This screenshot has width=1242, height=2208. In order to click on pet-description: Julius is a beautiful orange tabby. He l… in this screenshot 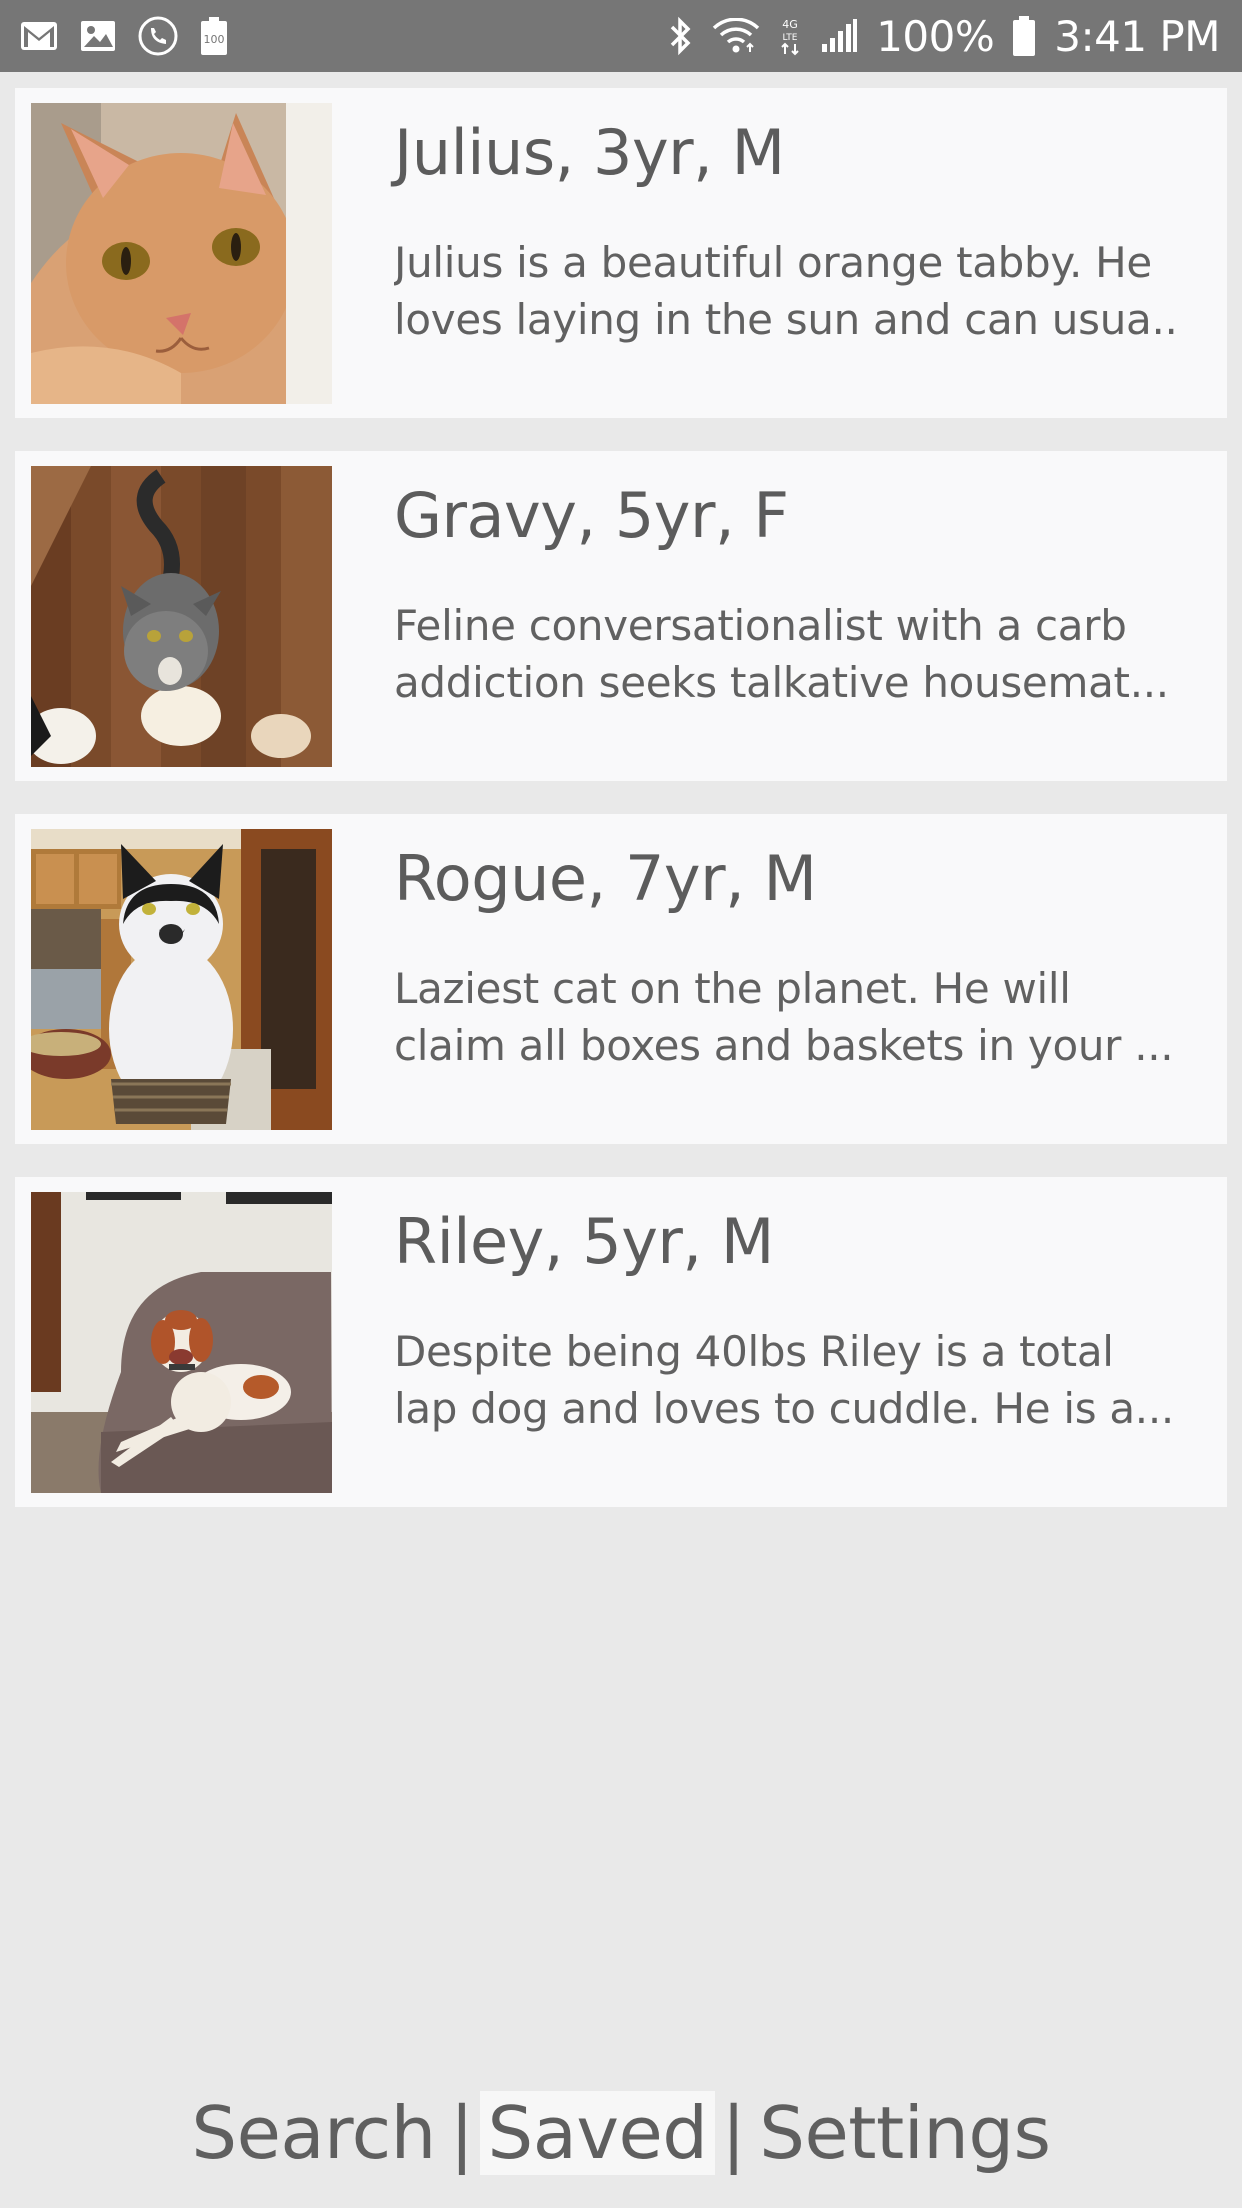, I will do `click(794, 291)`.